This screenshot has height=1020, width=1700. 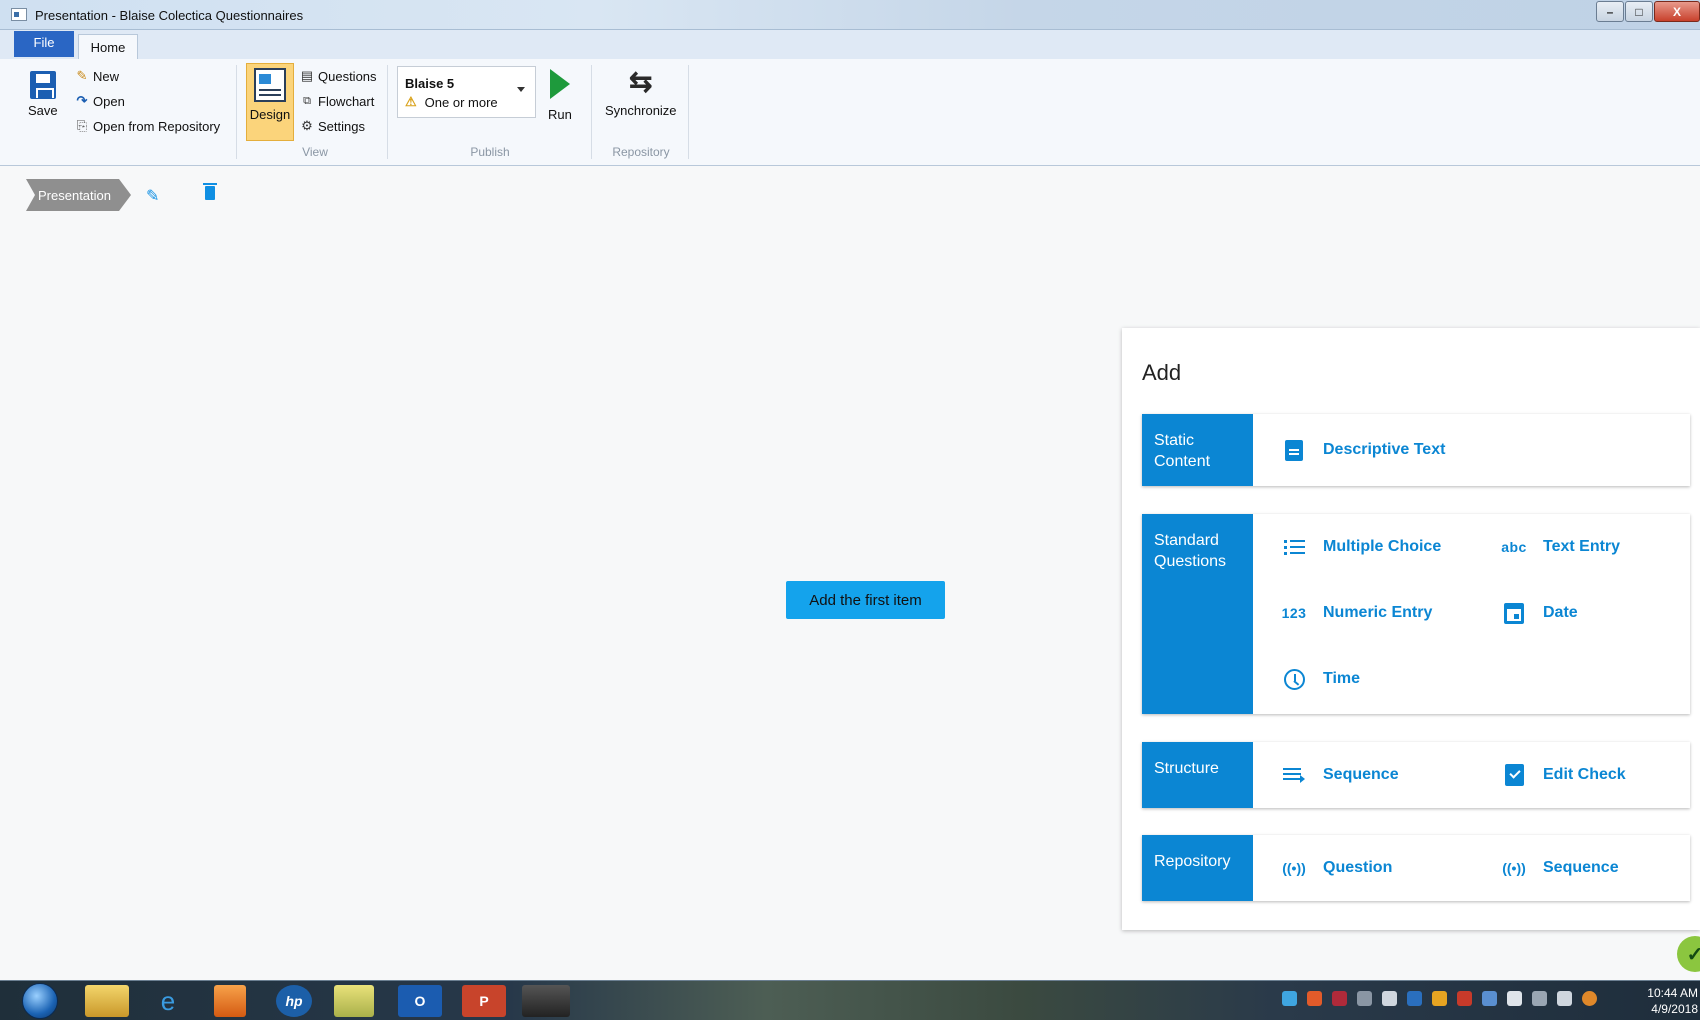 What do you see at coordinates (44, 44) in the screenshot?
I see `tab-file: File` at bounding box center [44, 44].